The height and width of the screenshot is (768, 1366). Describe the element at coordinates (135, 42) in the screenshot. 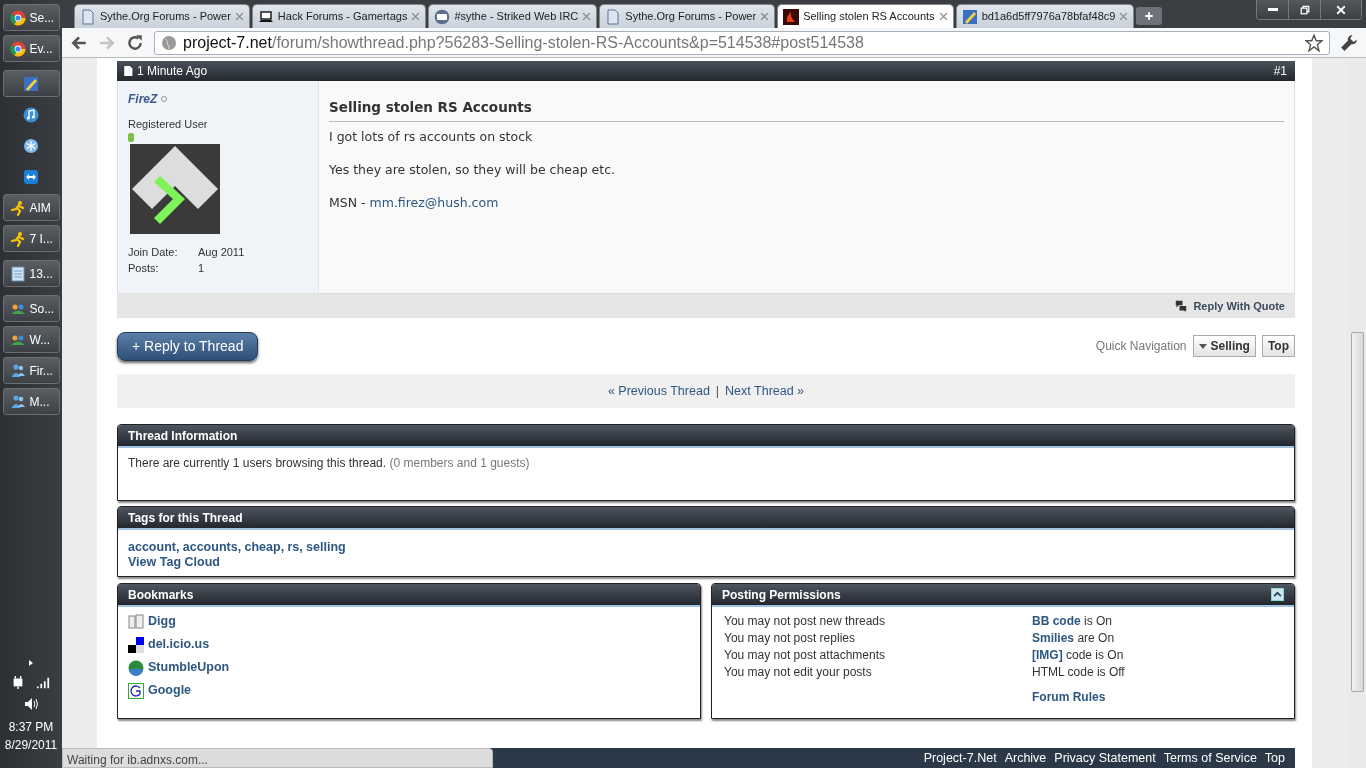

I see `reload-icon` at that location.